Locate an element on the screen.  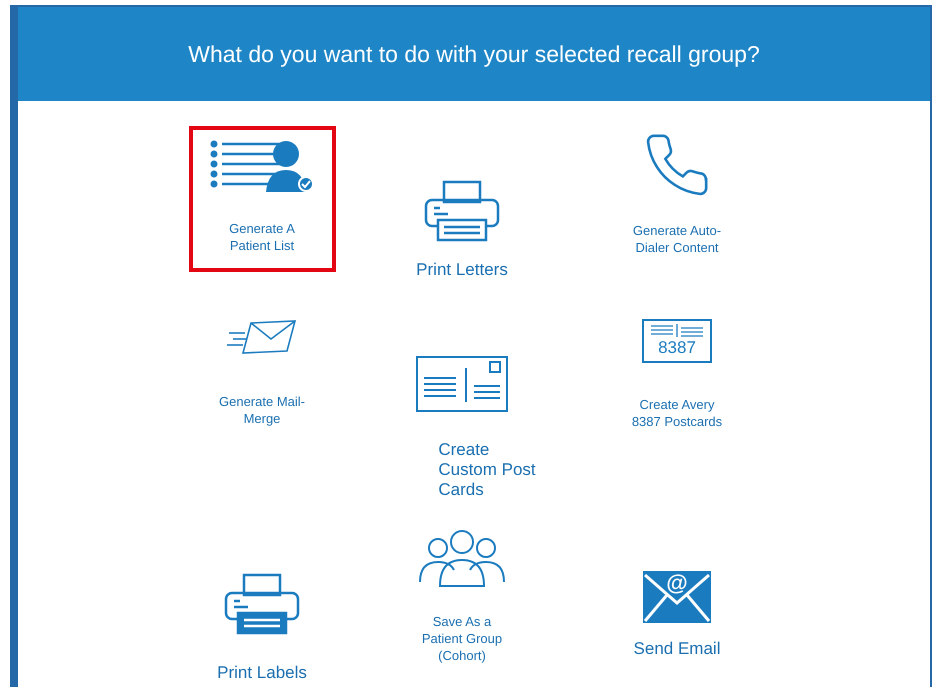
option-label: Create Avery 8387 Postcards is located at coordinates (677, 413).